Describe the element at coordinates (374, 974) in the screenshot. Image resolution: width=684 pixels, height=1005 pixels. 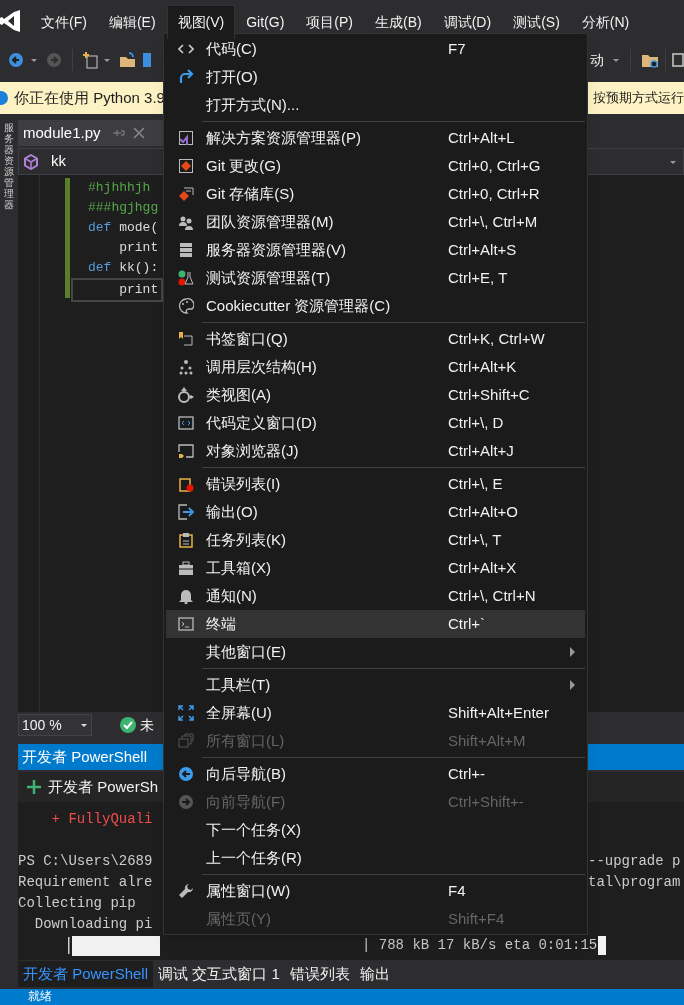
I see `panel-tab: 输出` at that location.